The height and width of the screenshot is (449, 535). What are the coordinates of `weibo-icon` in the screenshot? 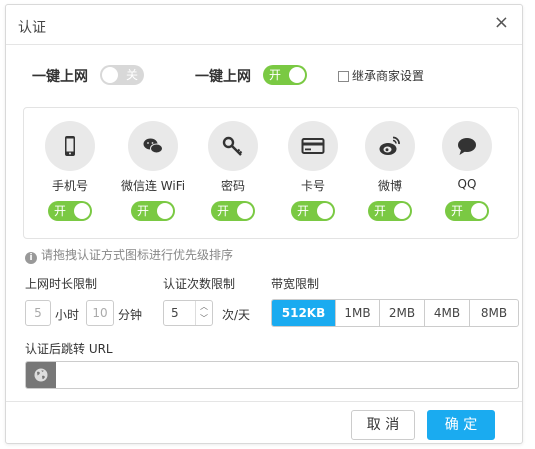 It's located at (390, 146).